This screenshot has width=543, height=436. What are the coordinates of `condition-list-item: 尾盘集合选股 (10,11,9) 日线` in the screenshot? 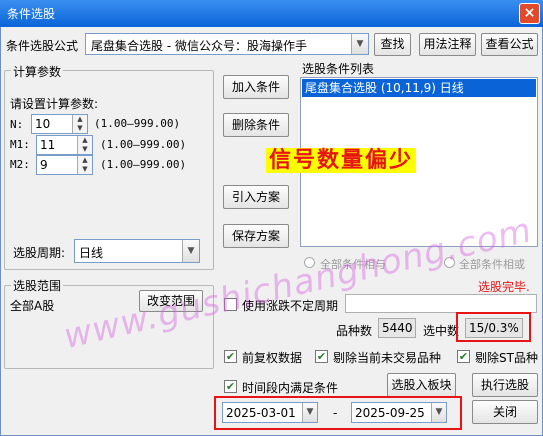 It's located at (419, 88).